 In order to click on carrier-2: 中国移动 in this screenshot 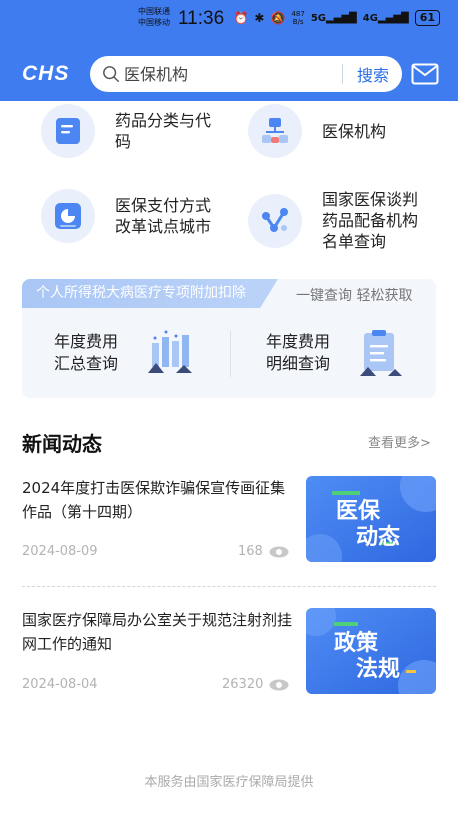, I will do `click(154, 22)`.